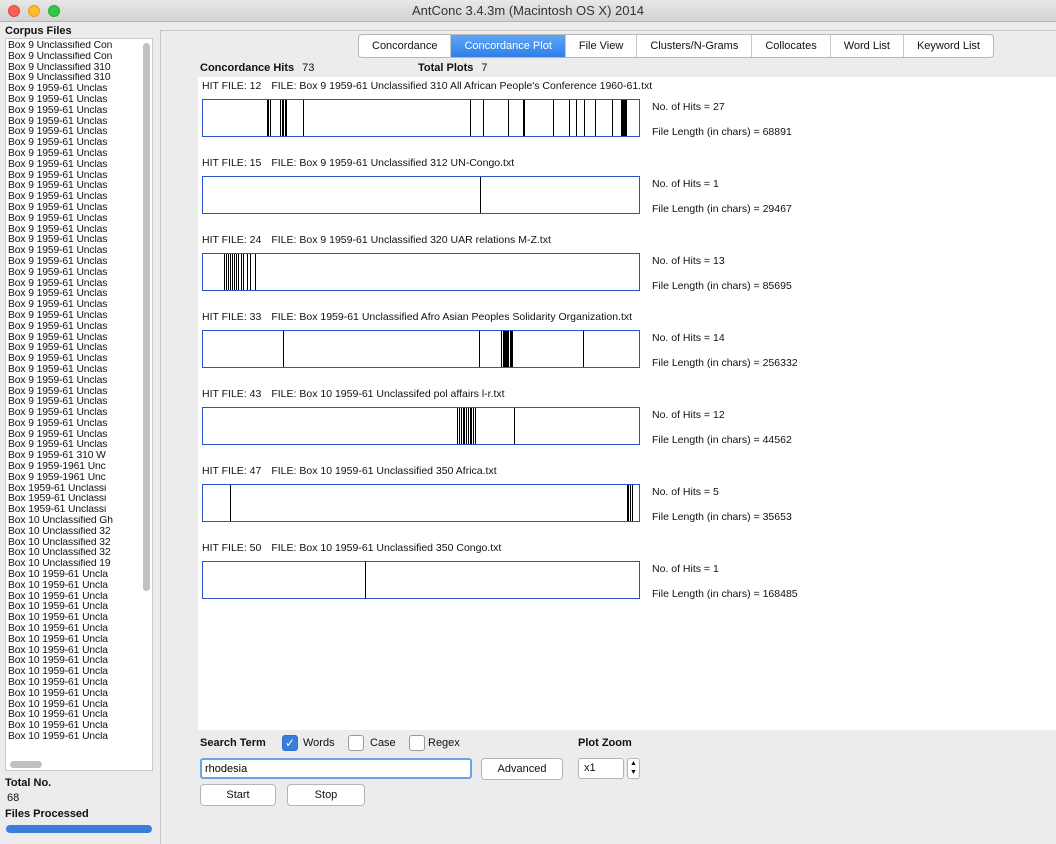 This screenshot has height=844, width=1056. I want to click on tab-keyword-list: Keyword List, so click(948, 46).